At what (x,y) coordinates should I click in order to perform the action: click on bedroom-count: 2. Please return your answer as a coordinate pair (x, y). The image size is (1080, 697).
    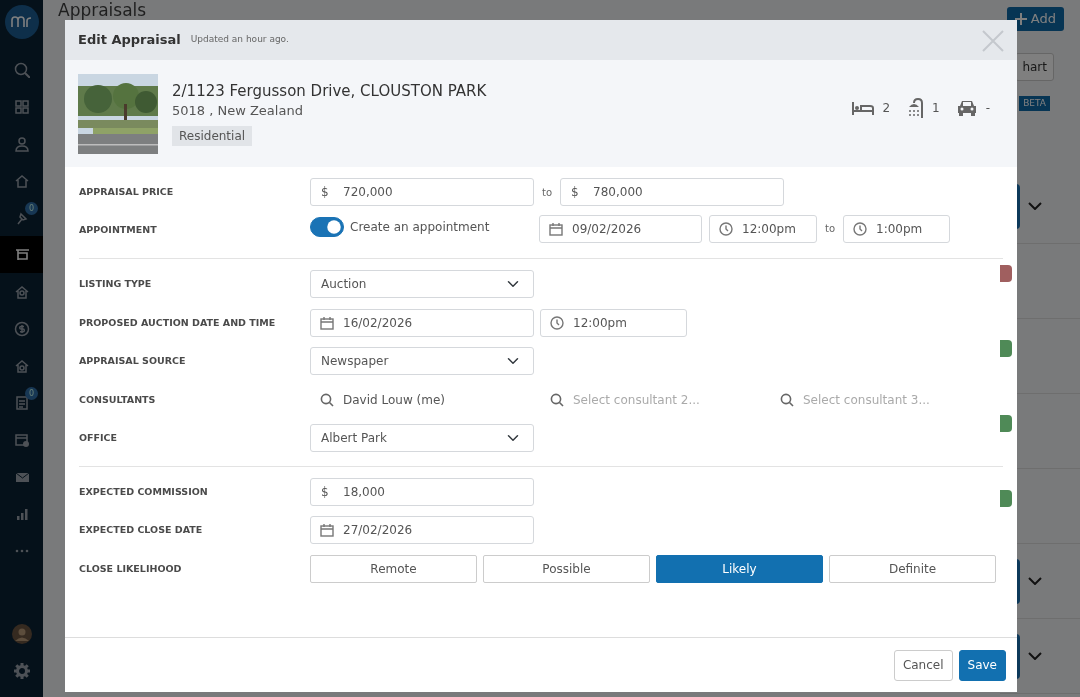
    Looking at the image, I should click on (886, 108).